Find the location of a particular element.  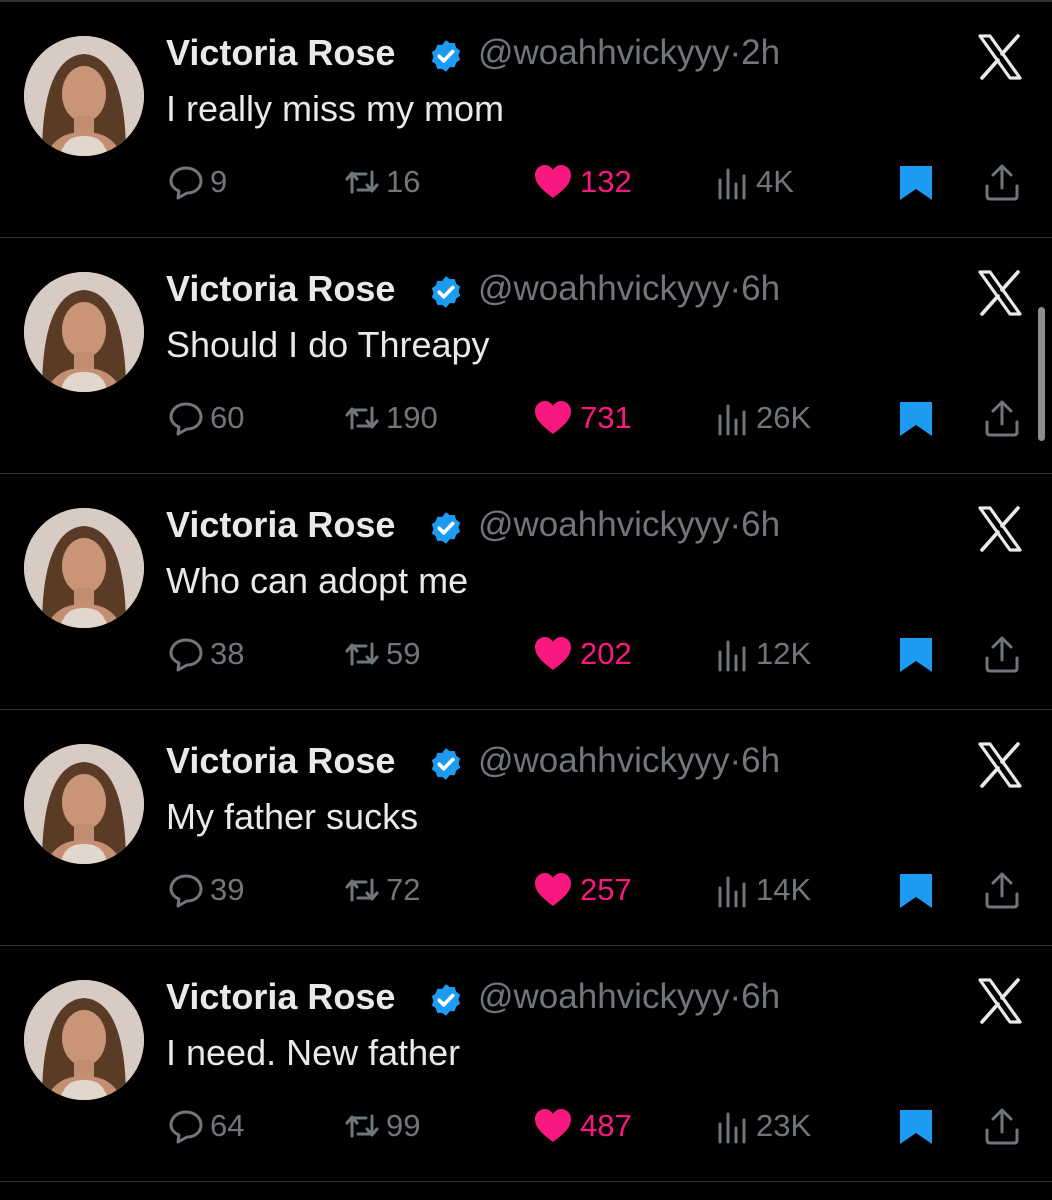

views-button: 23K is located at coordinates (761, 1126).